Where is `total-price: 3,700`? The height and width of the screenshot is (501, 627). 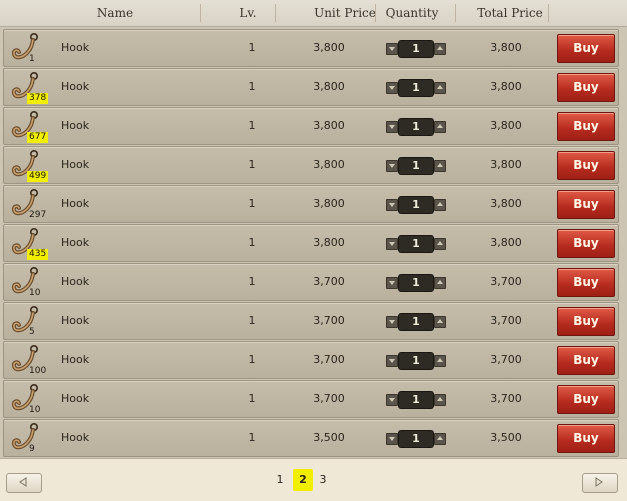 total-price: 3,700 is located at coordinates (506, 398).